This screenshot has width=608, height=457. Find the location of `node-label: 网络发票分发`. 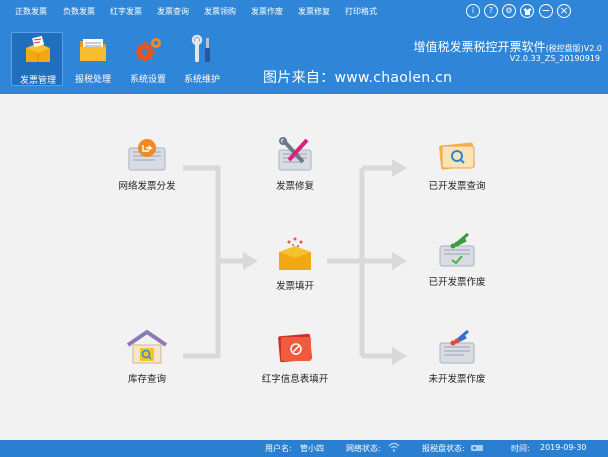

node-label: 网络发票分发 is located at coordinates (147, 186).